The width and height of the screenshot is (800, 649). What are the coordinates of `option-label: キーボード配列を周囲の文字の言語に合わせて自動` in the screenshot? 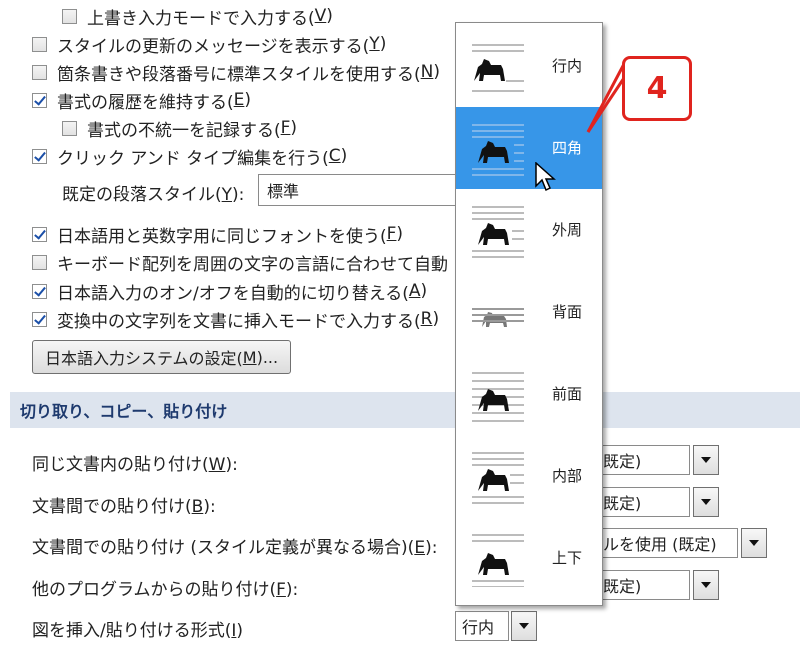 It's located at (252, 264).